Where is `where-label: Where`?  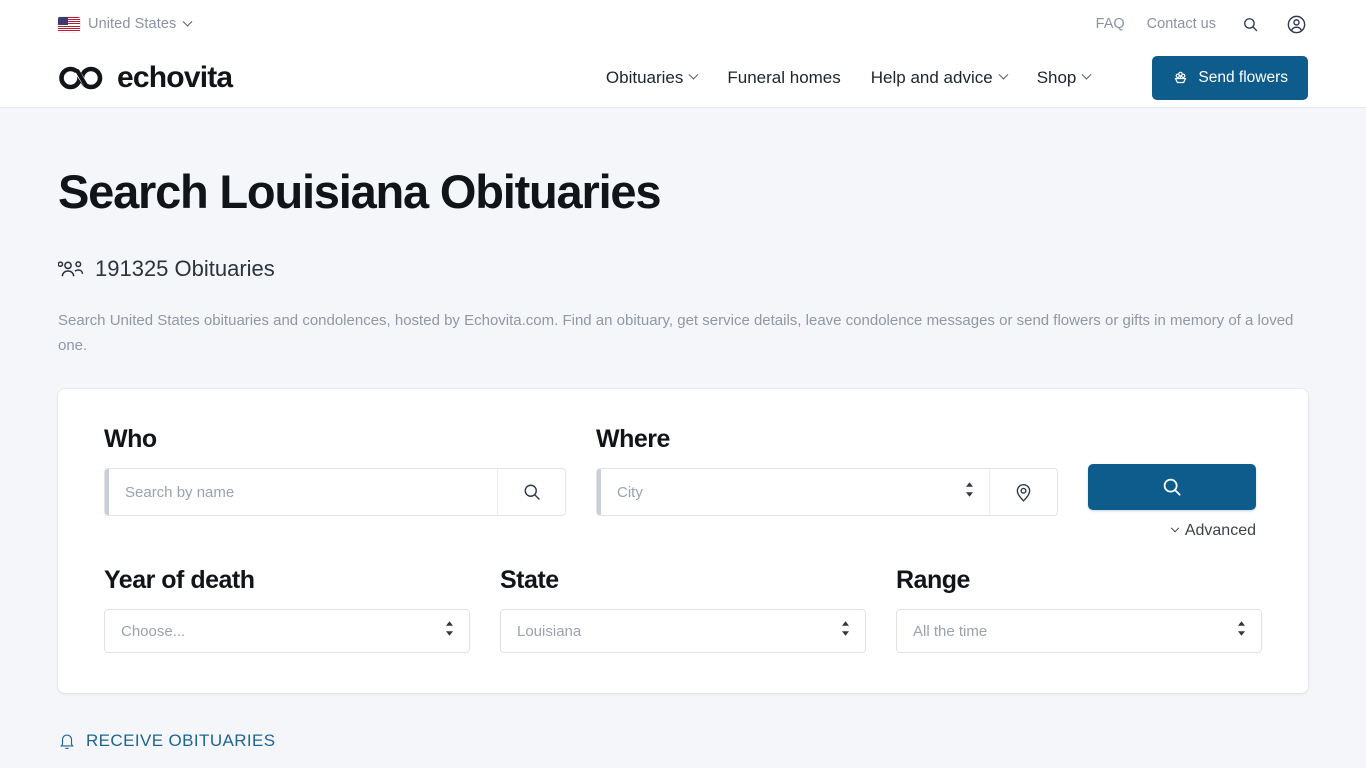
where-label: Where is located at coordinates (633, 439).